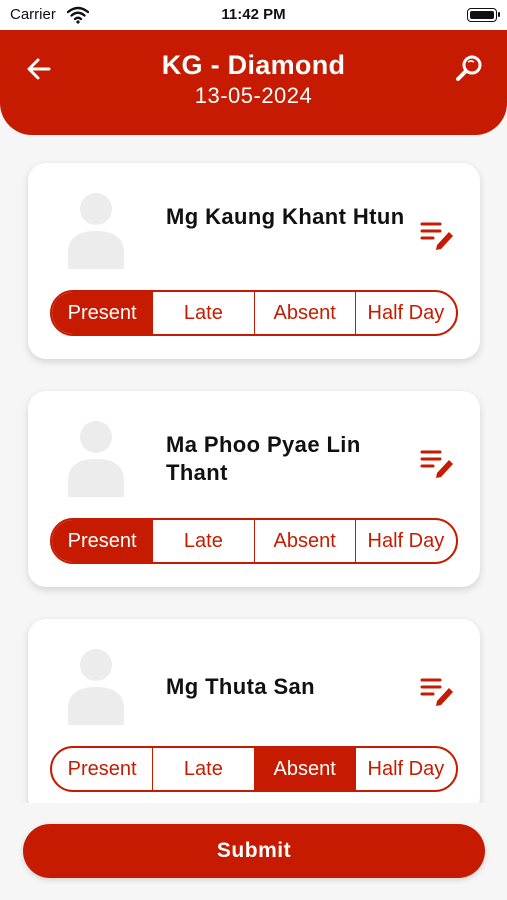 This screenshot has height=900, width=507. What do you see at coordinates (241, 686) in the screenshot?
I see `student-name: Mg Thuta San` at bounding box center [241, 686].